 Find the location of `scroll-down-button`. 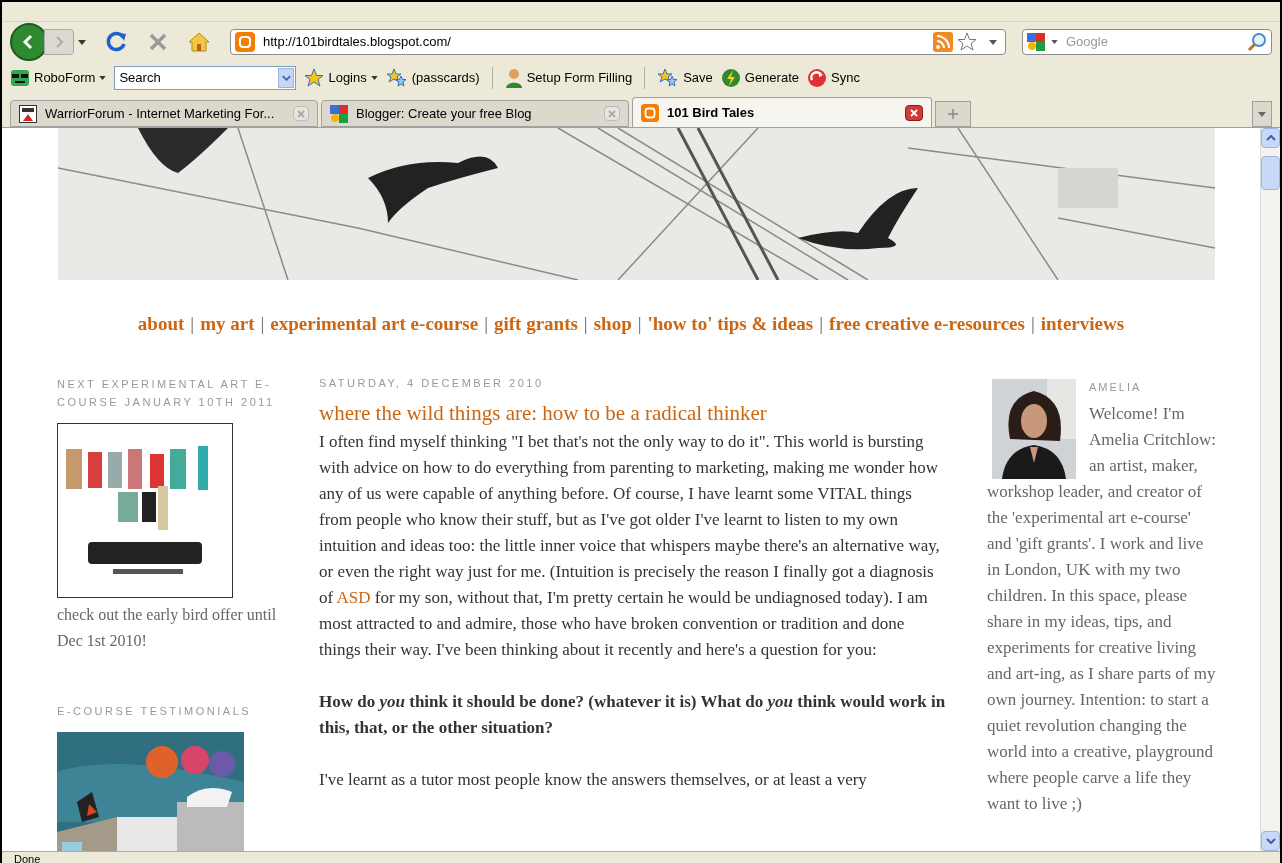

scroll-down-button is located at coordinates (1270, 841).